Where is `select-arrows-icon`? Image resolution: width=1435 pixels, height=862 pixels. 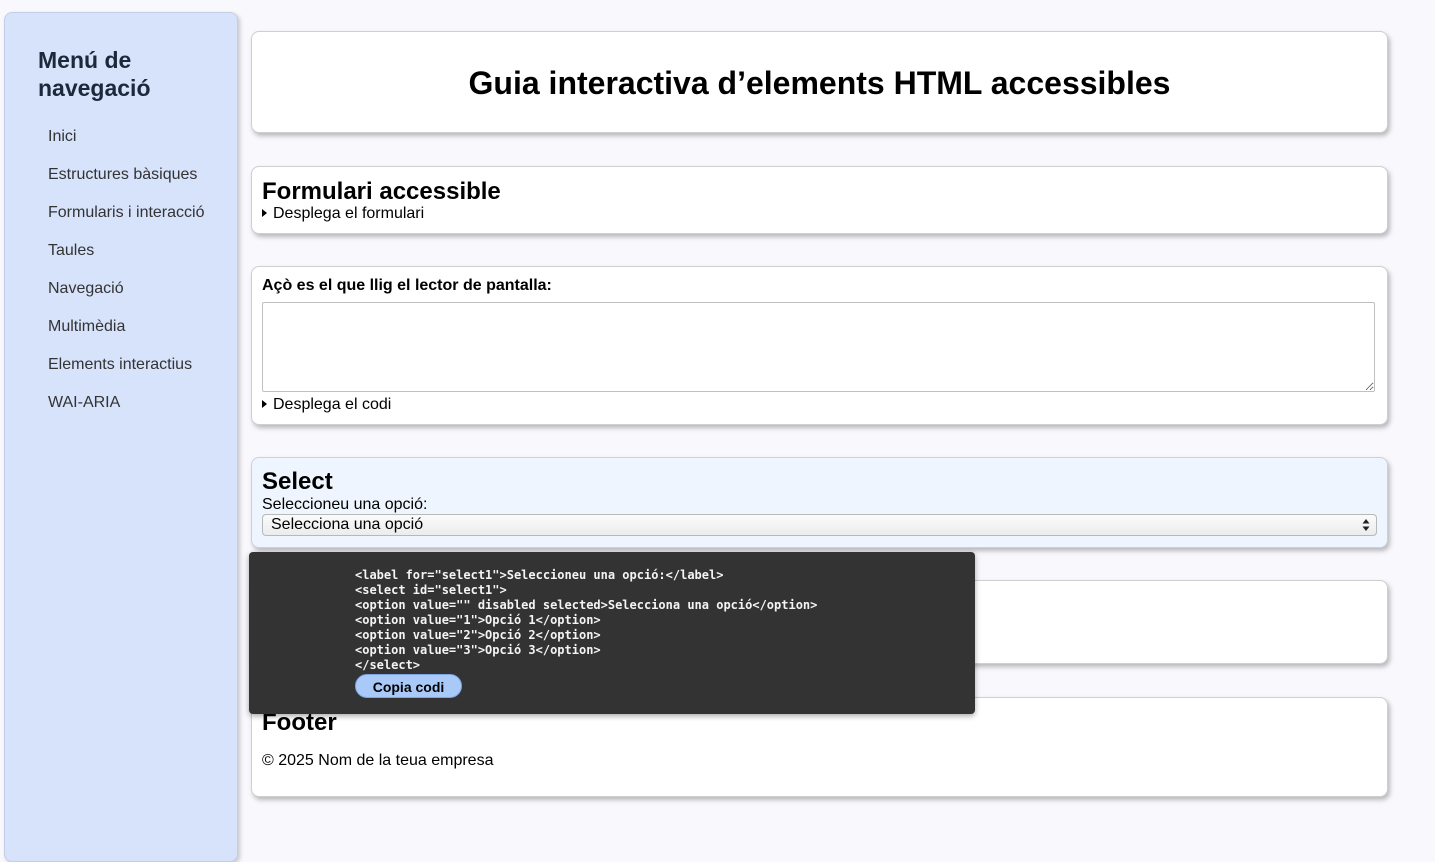
select-arrows-icon is located at coordinates (1366, 525).